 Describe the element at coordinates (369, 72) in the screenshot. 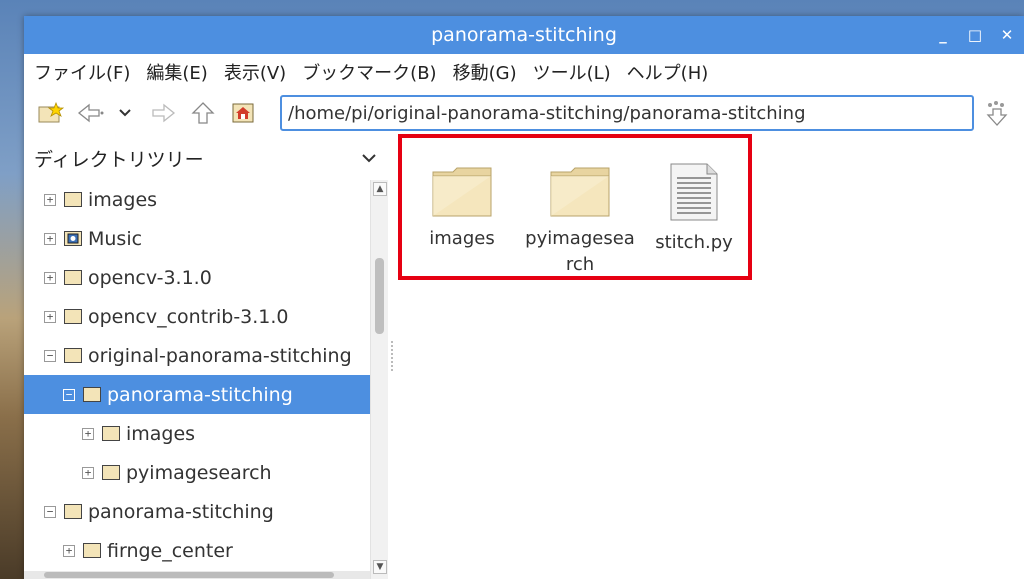

I see `menu-bookmarks: ブックマーク(B)` at that location.